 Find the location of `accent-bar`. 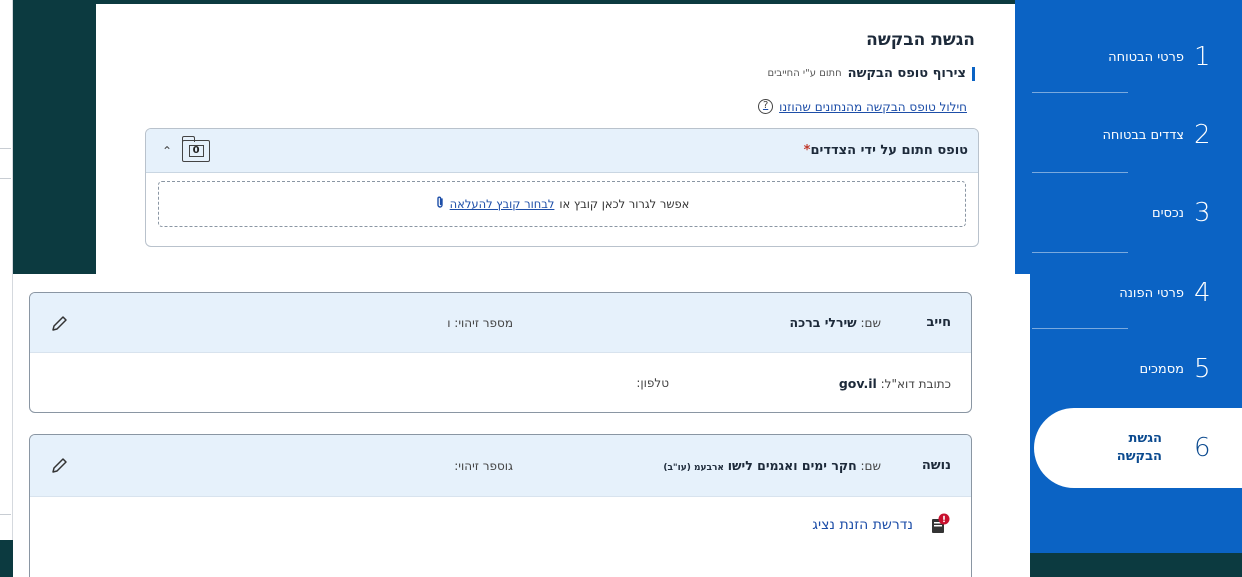

accent-bar is located at coordinates (973, 73).